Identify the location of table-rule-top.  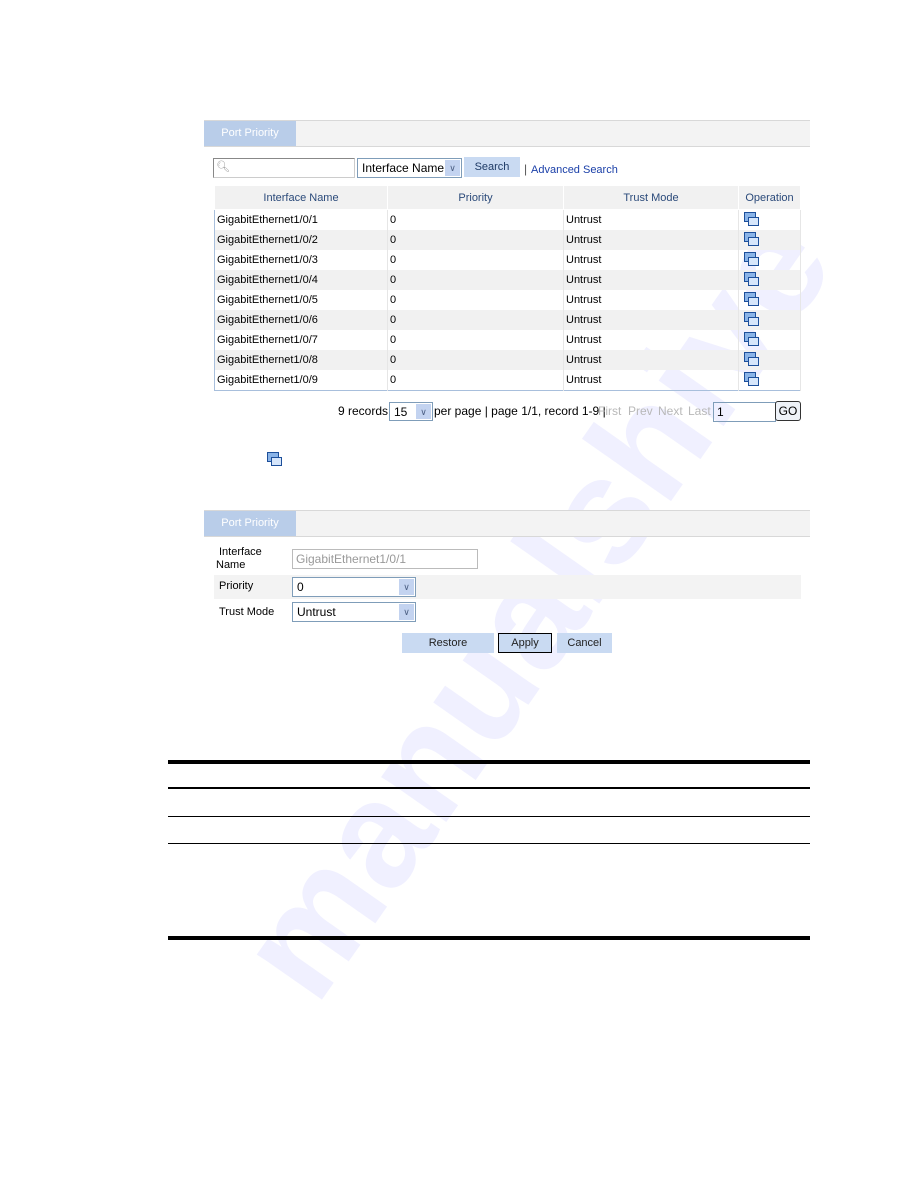
(489, 762).